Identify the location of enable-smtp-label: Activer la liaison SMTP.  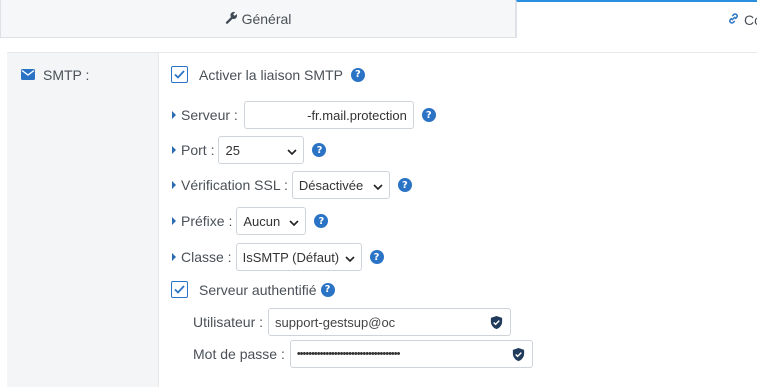
(271, 74).